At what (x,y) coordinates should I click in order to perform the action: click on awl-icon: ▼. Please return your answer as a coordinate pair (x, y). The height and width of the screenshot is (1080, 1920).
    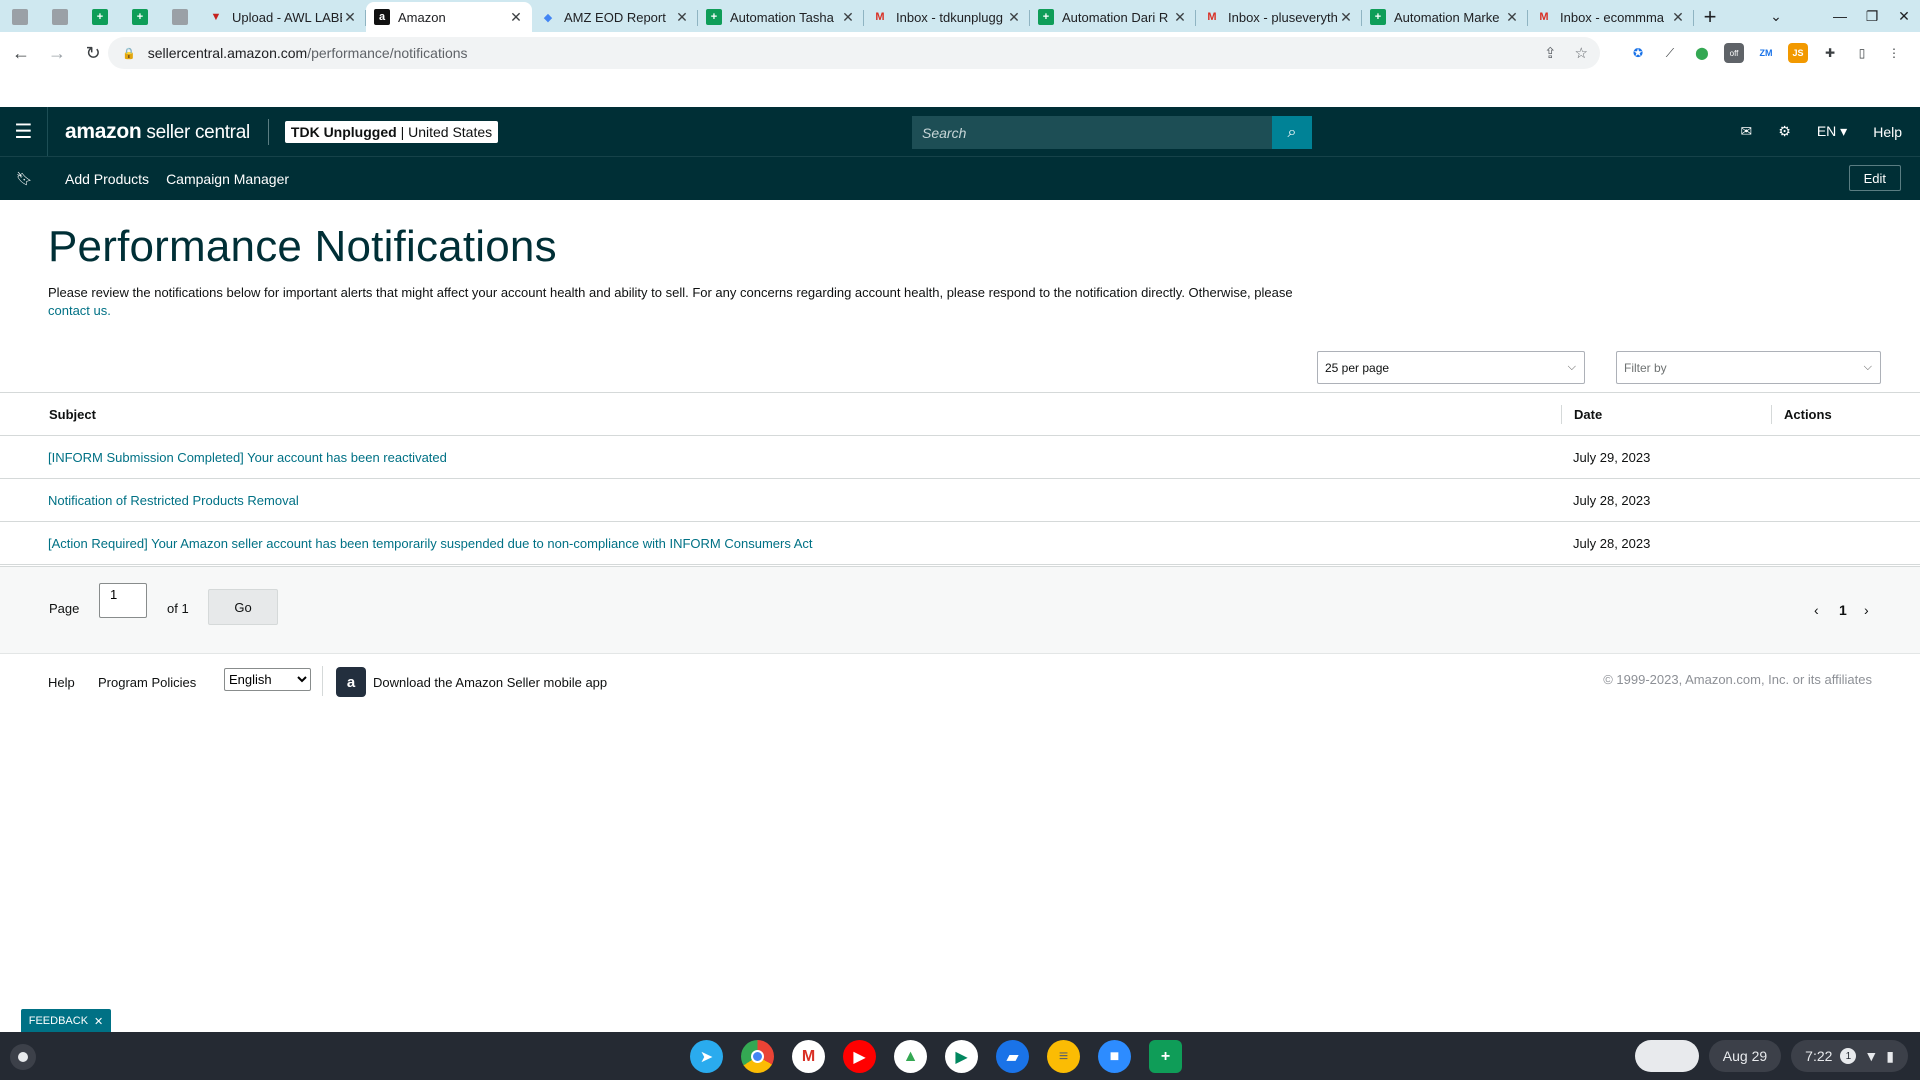
    Looking at the image, I should click on (216, 17).